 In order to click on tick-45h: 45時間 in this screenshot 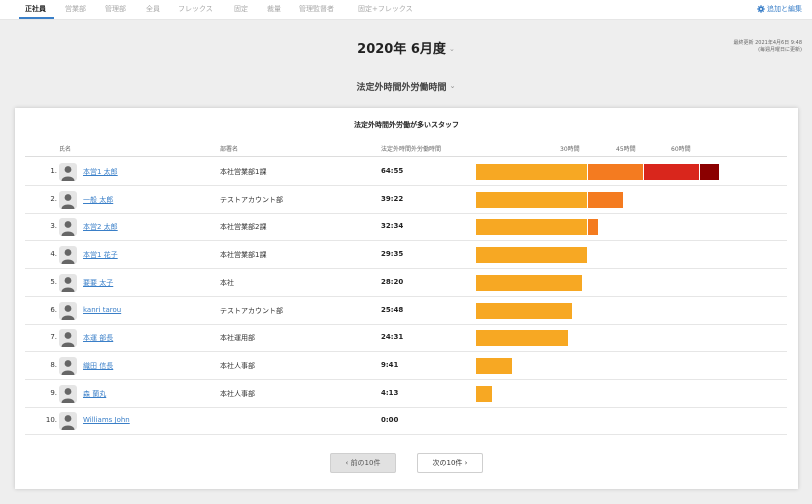, I will do `click(626, 149)`.